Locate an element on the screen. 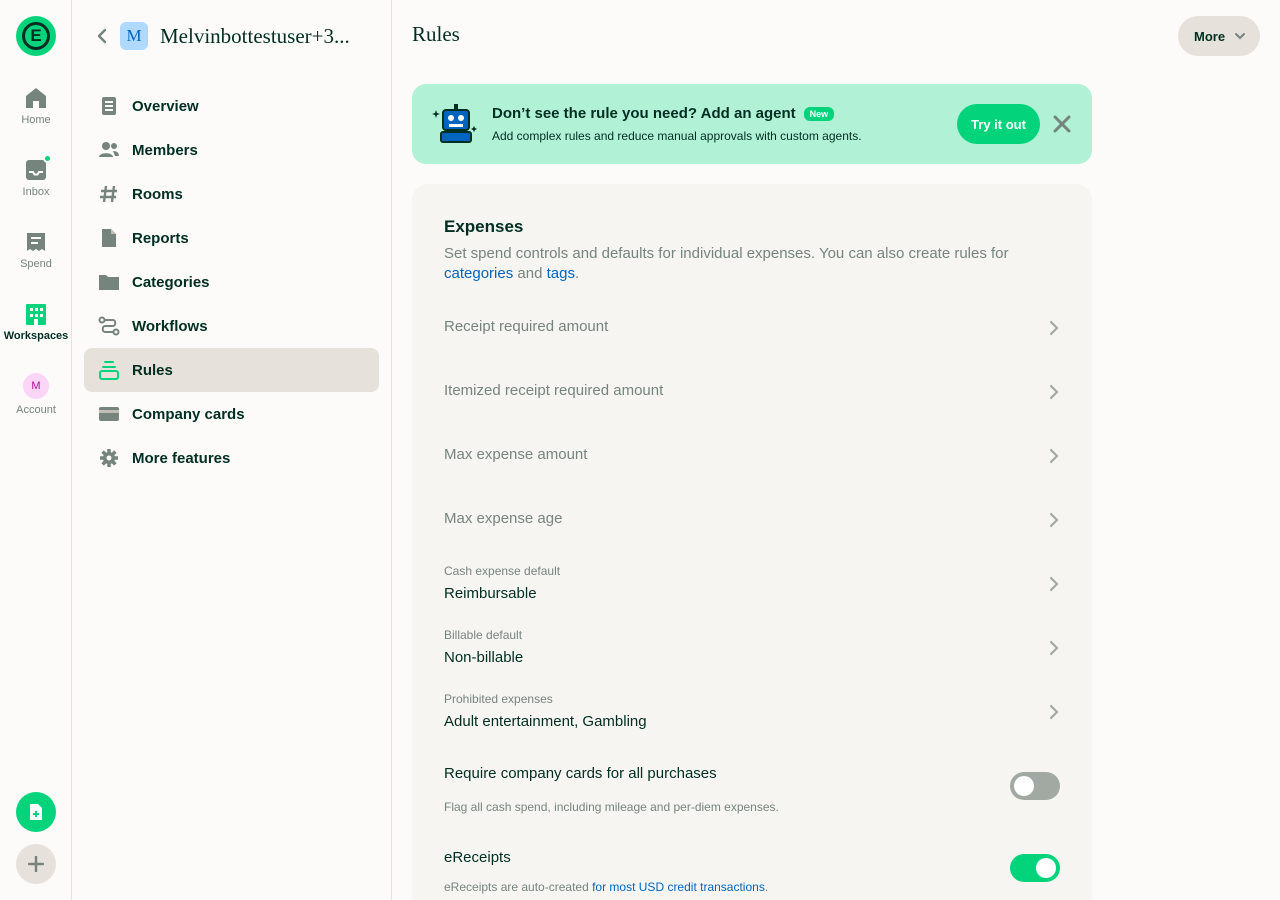 Image resolution: width=1280 pixels, height=900 pixels. rail-item-home: Home is located at coordinates (36, 106).